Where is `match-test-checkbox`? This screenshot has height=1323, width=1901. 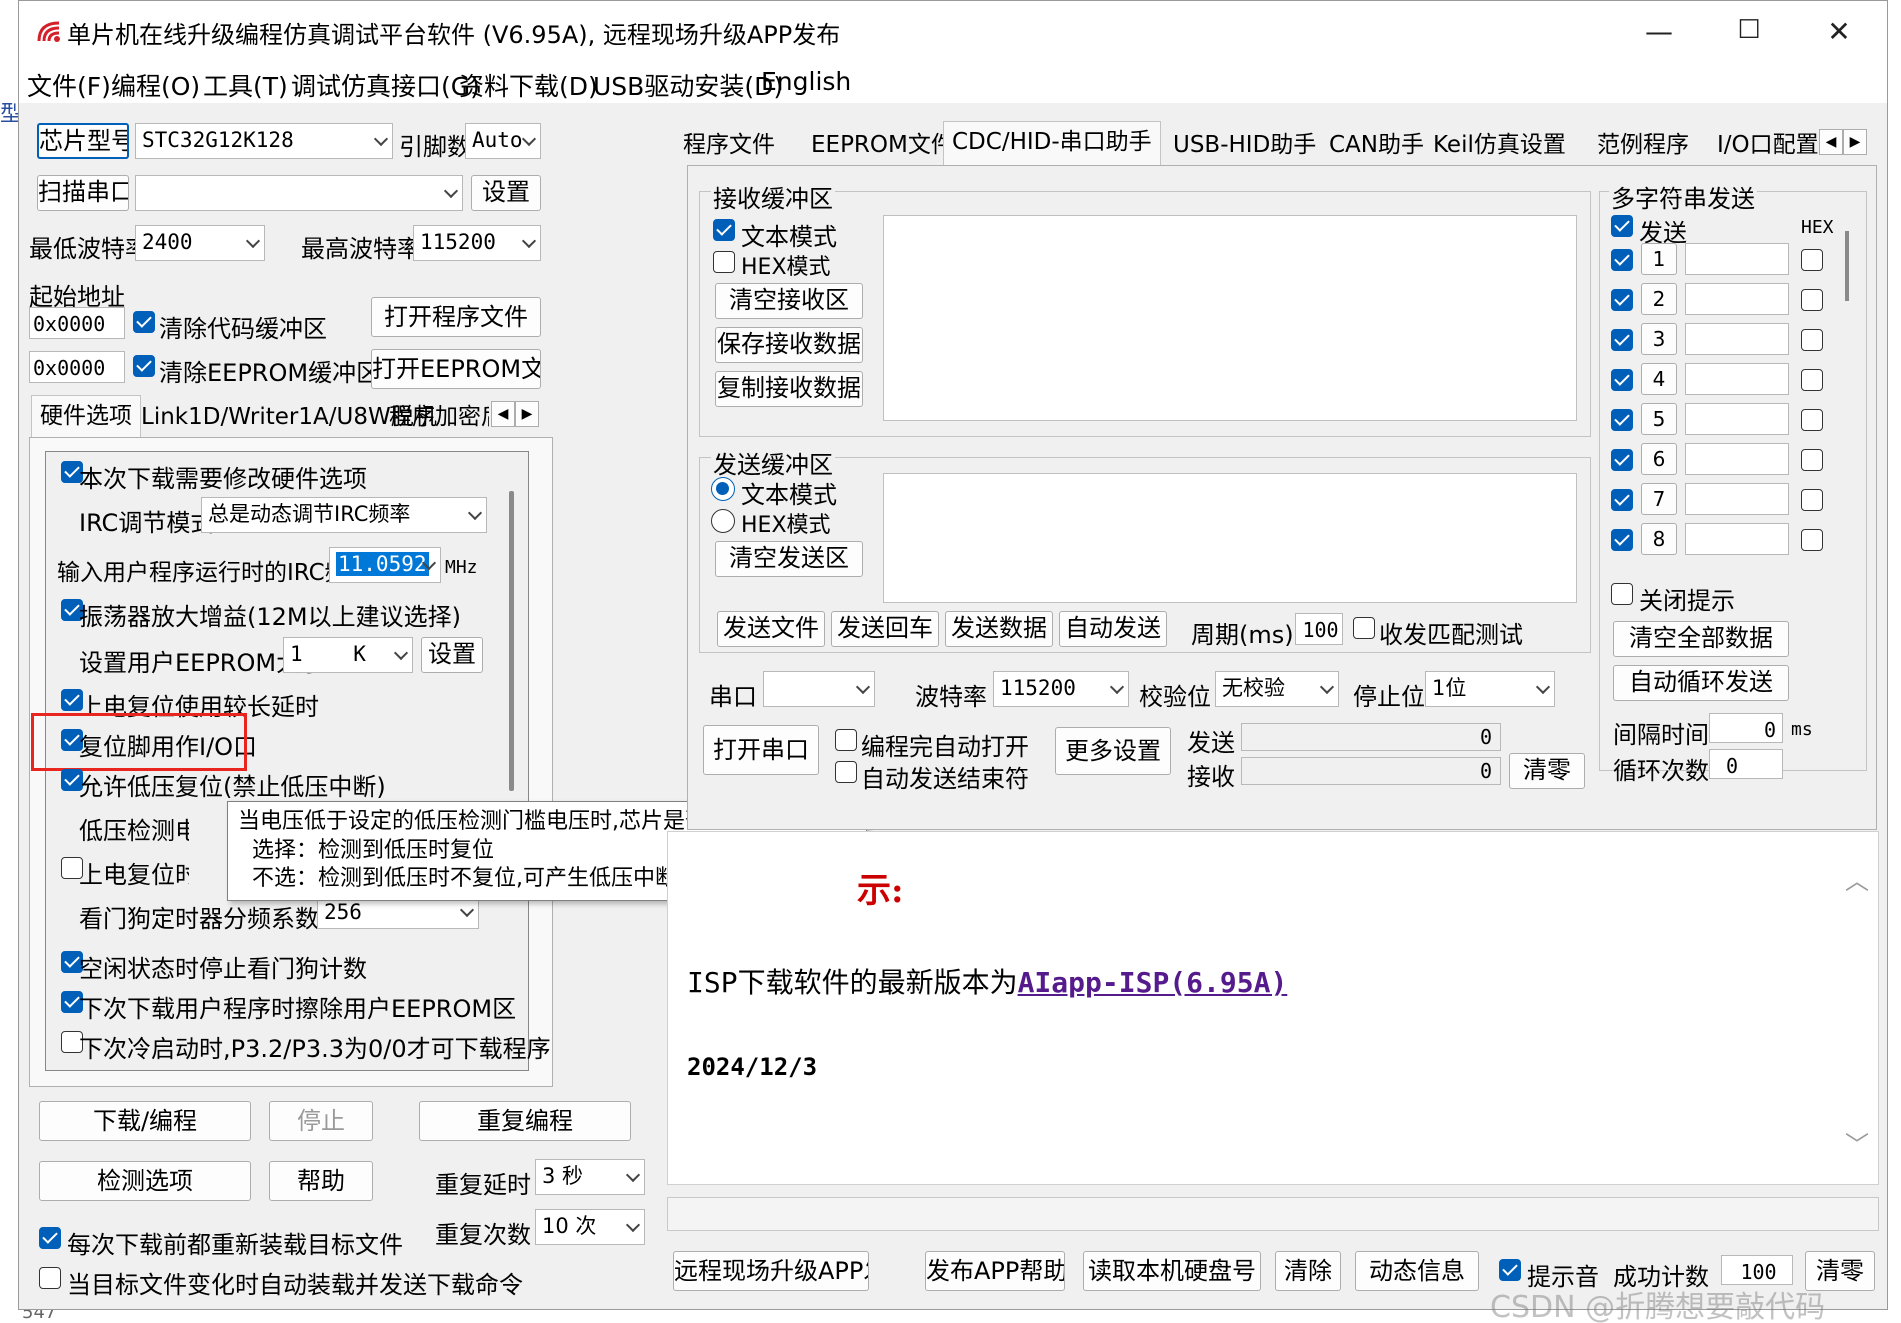
match-test-checkbox is located at coordinates (1364, 628).